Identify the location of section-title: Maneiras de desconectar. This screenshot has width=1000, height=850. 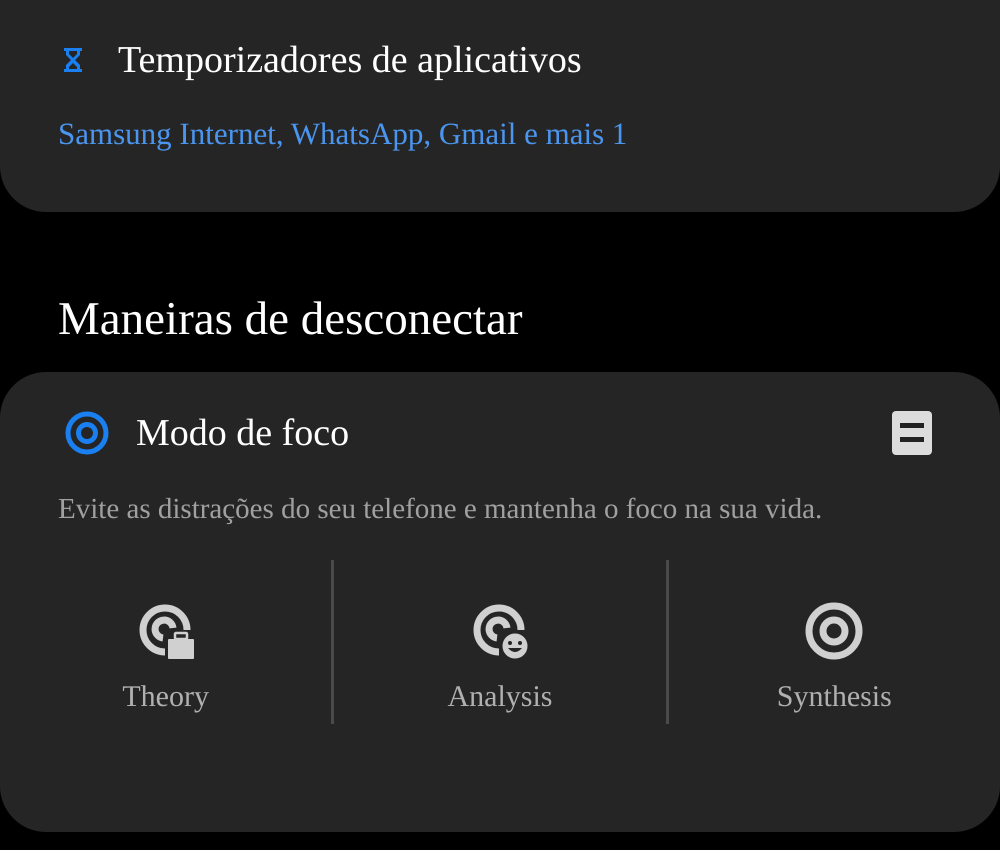
(290, 319).